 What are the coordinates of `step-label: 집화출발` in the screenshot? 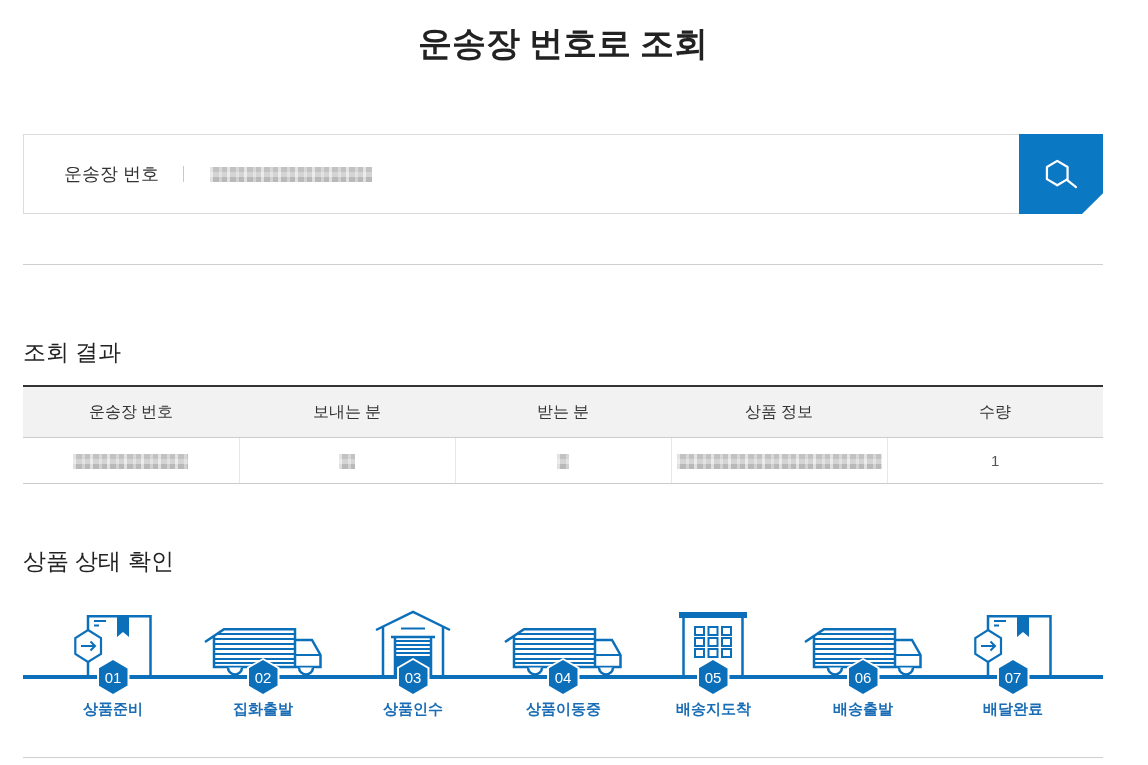 It's located at (263, 709).